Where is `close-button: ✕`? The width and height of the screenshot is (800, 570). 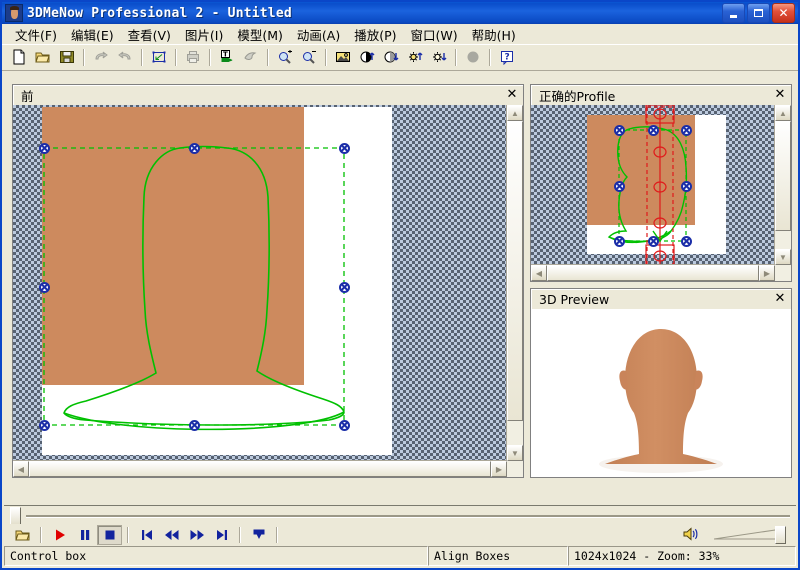 close-button: ✕ is located at coordinates (783, 13).